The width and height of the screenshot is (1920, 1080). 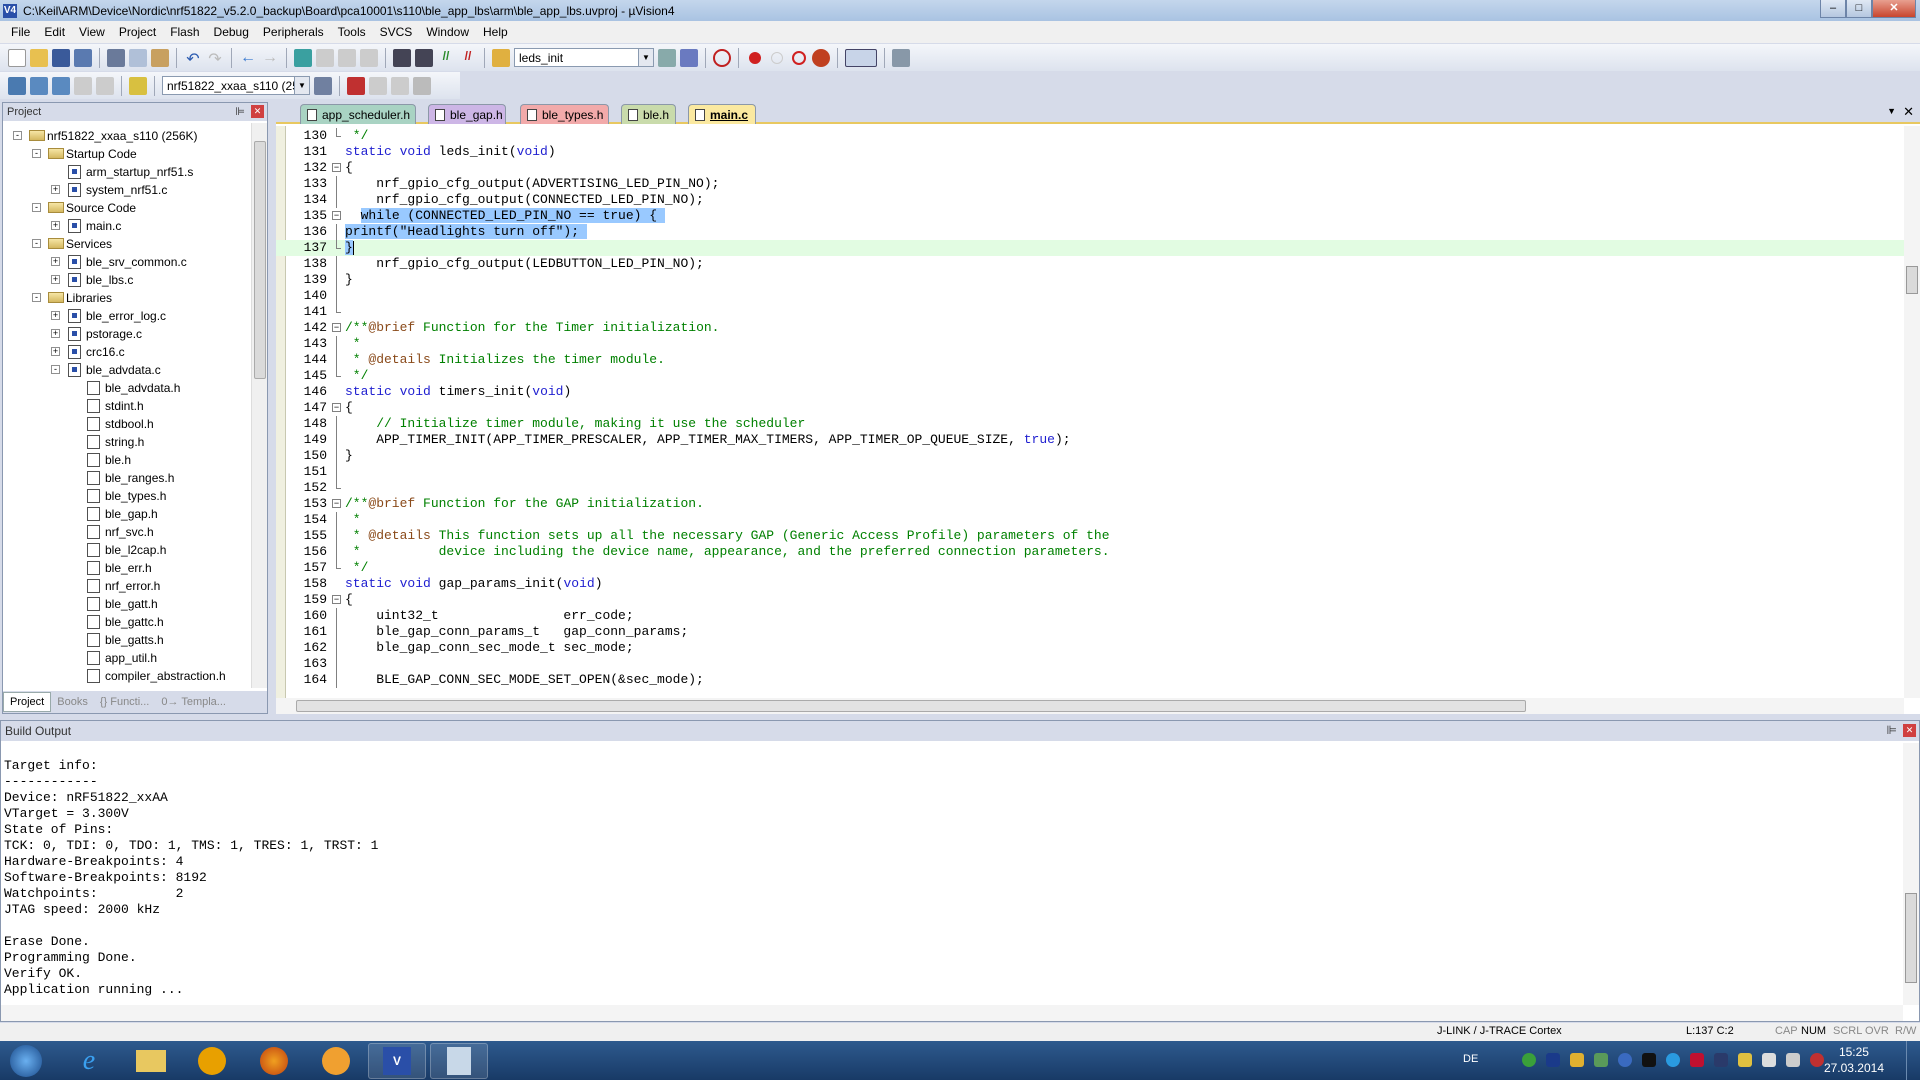 I want to click on close-button: ✕, so click(x=1894, y=9).